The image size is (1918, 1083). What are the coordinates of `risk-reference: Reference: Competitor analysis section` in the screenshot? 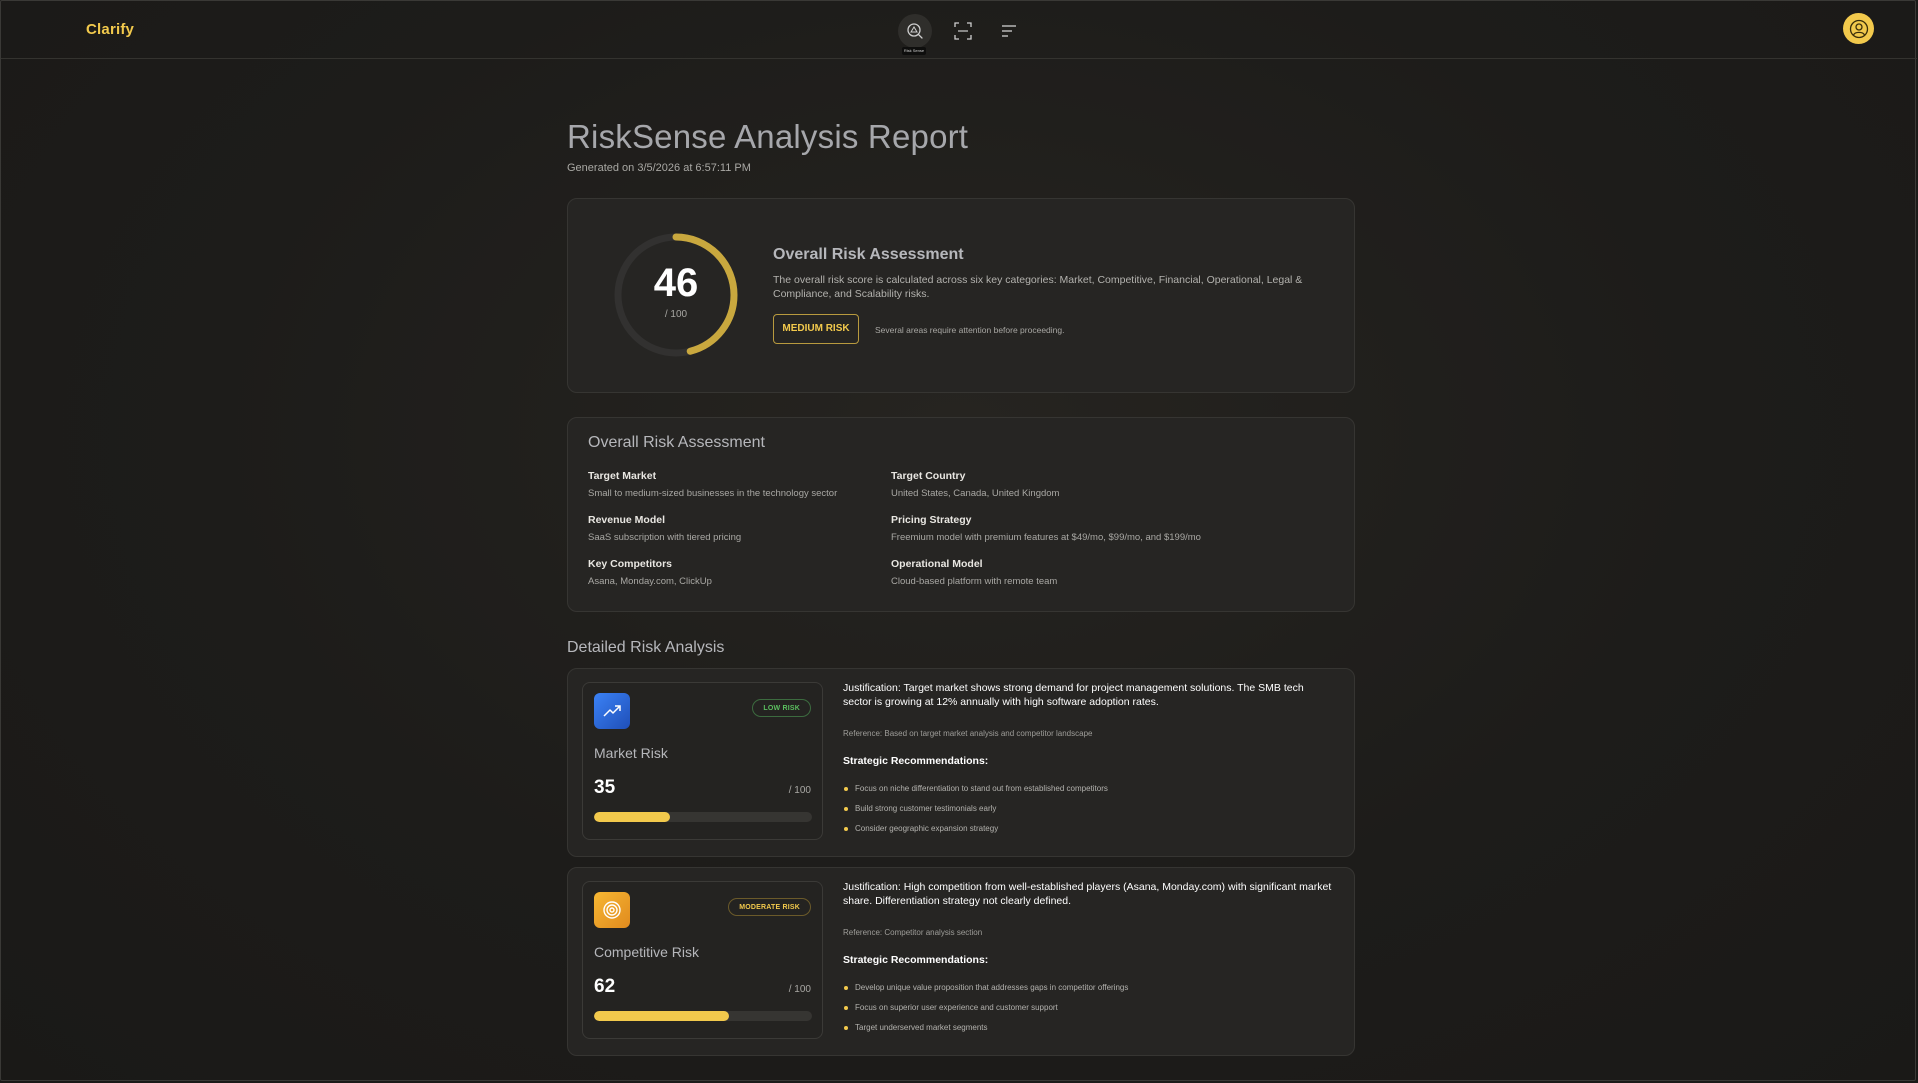 It's located at (913, 932).